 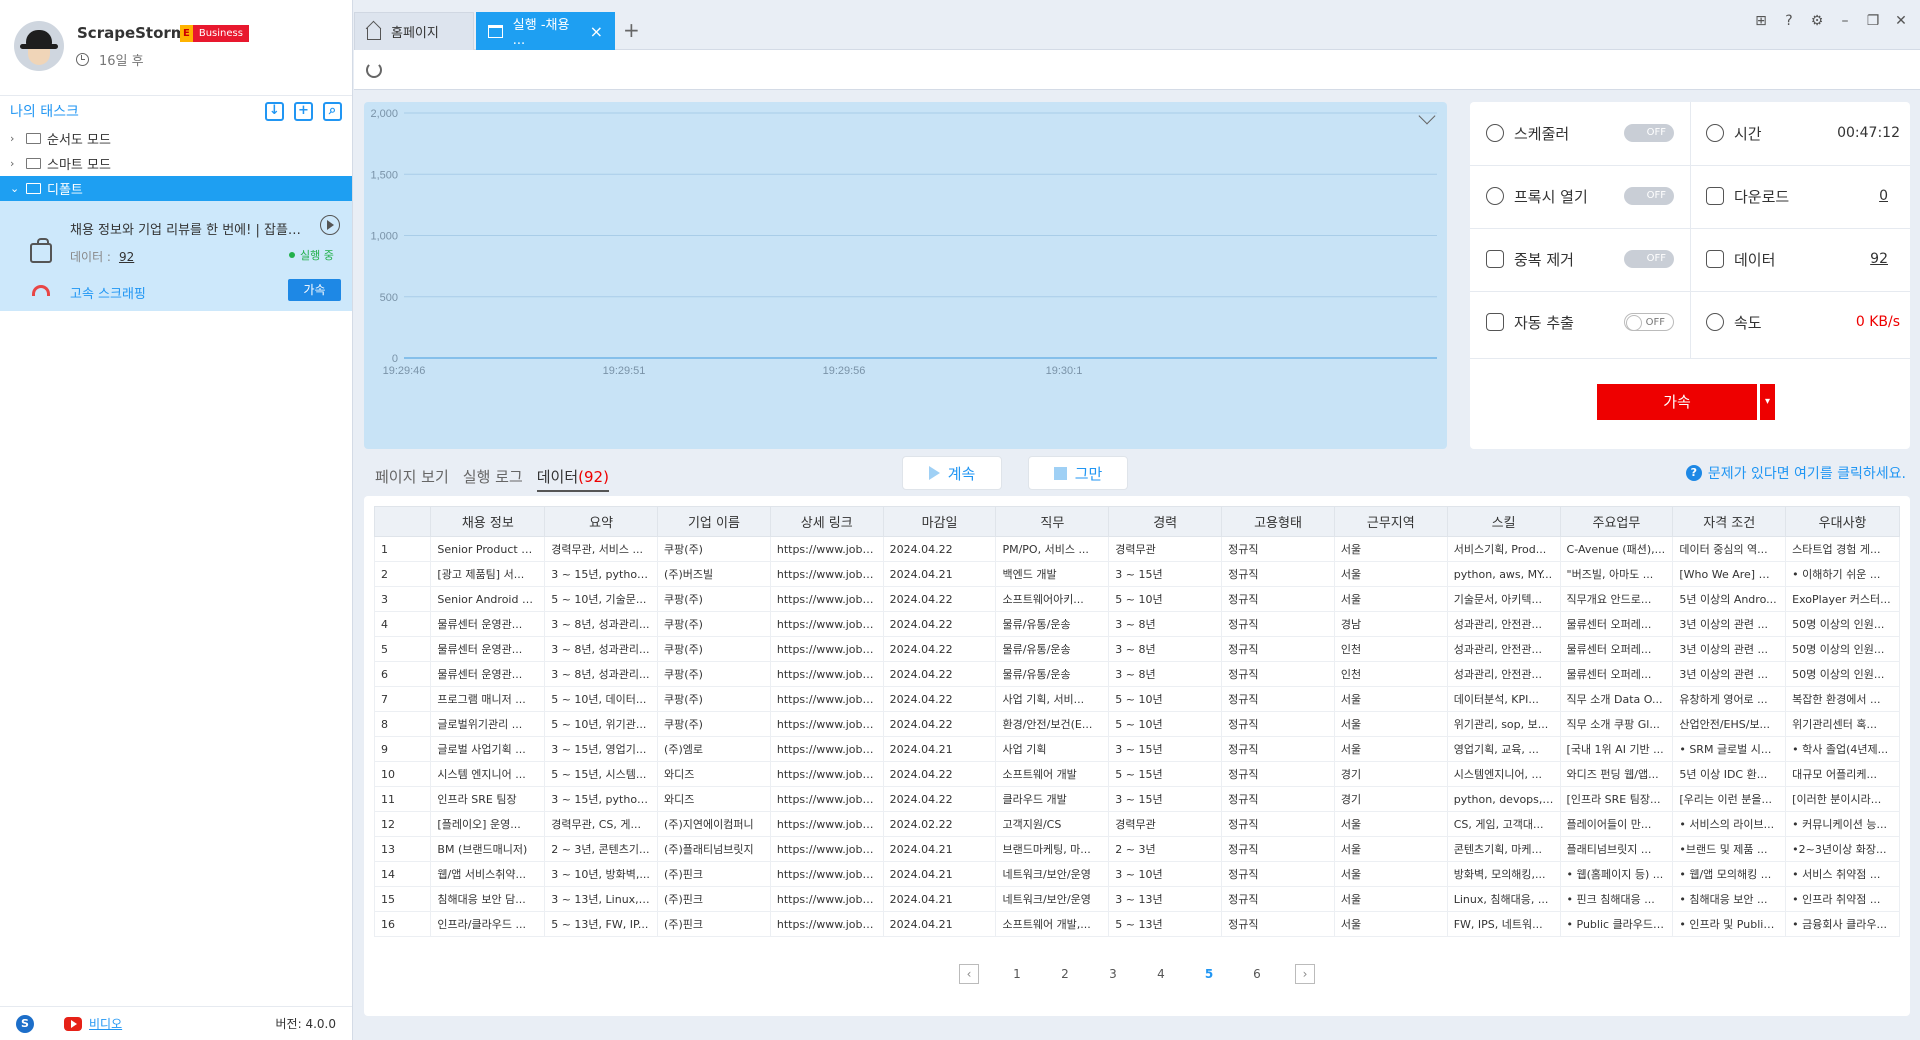 I want to click on column-header: 상세 링크, so click(x=826, y=521).